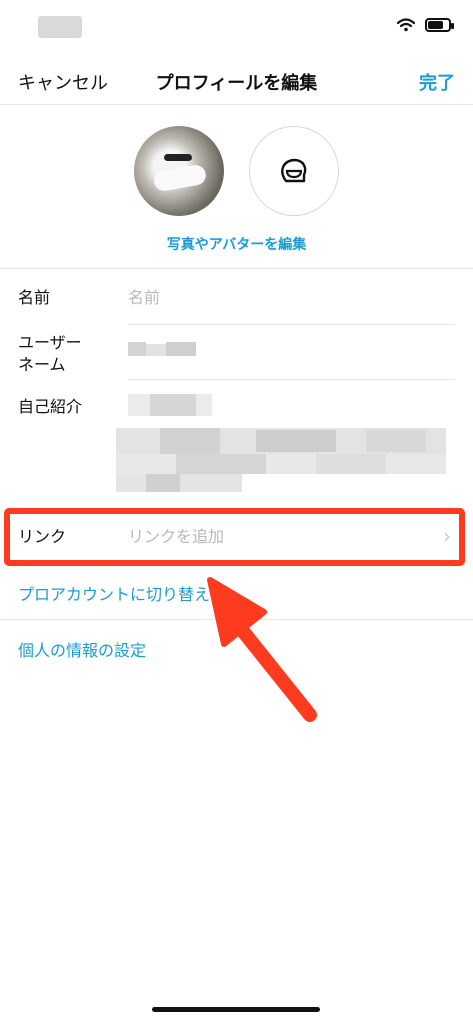 This screenshot has height=1024, width=473. I want to click on link-label: リンク, so click(42, 536).